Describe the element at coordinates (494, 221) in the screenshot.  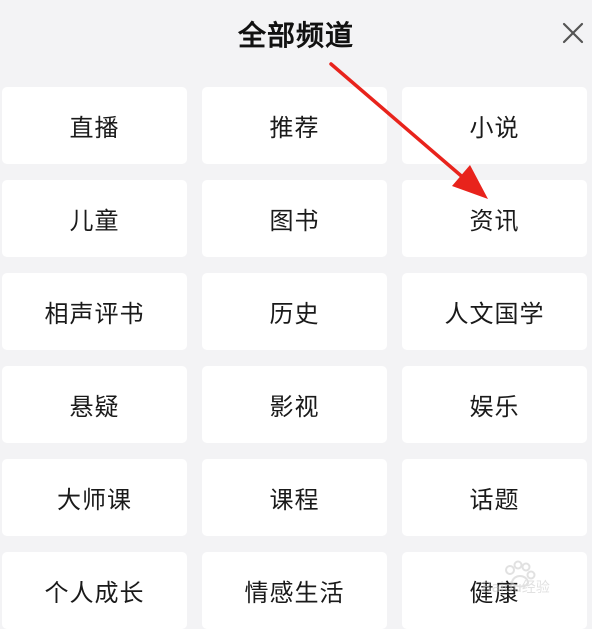
I see `channel-label: 资讯` at that location.